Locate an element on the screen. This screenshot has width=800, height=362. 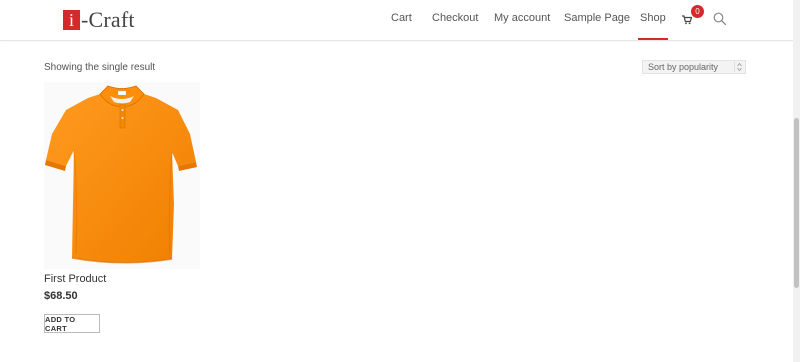
search-icon is located at coordinates (720, 19).